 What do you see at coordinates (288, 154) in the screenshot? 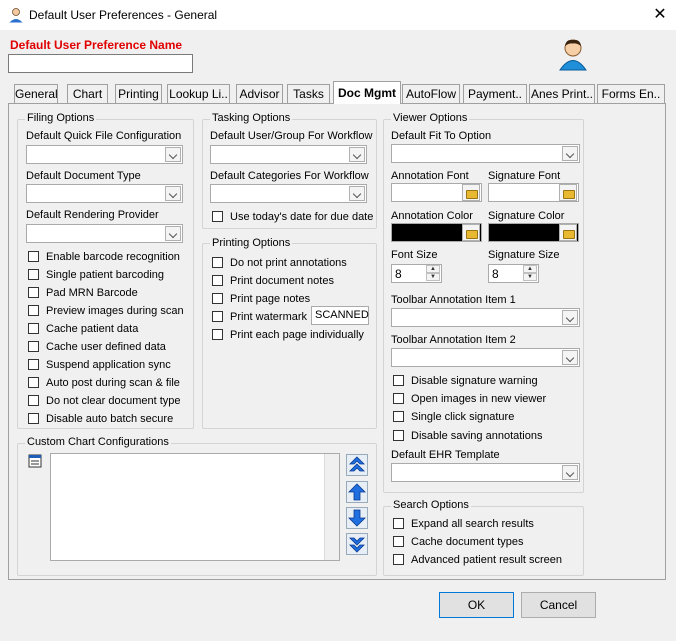
I see `user-group-workflow-select` at bounding box center [288, 154].